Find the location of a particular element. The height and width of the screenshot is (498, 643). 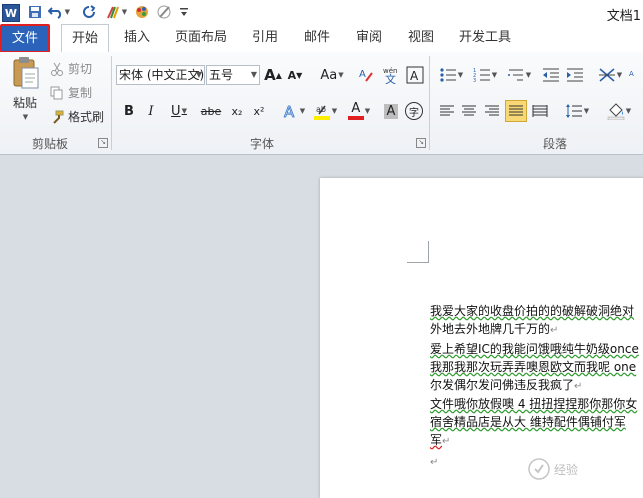

clipboard-group-label: 剪贴板 is located at coordinates (49, 144).